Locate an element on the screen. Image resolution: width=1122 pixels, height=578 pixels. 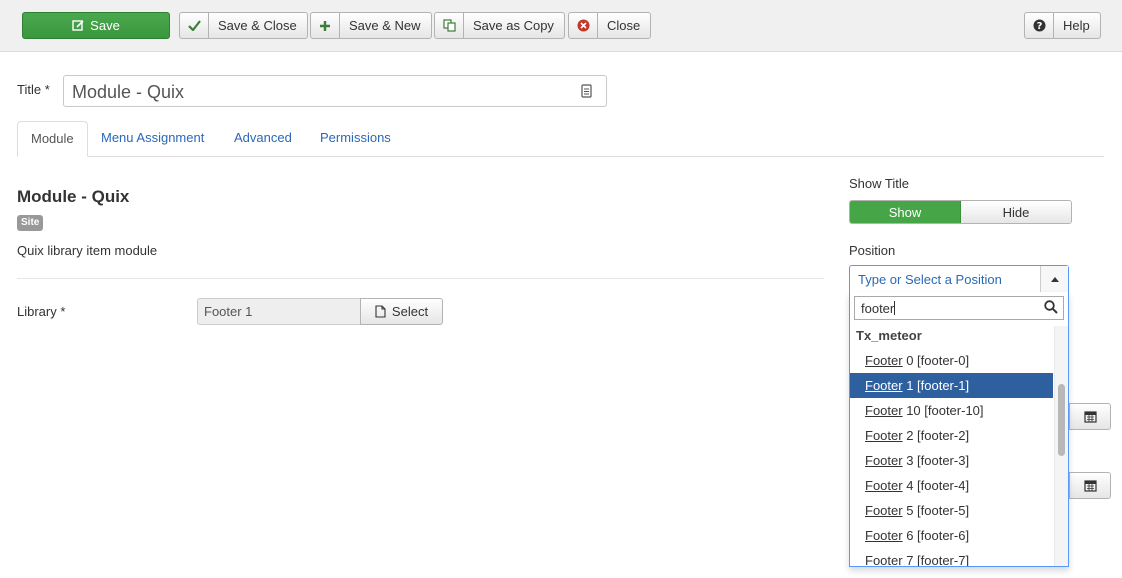
position-option: Footer 4 [footer-4] is located at coordinates (951, 485).